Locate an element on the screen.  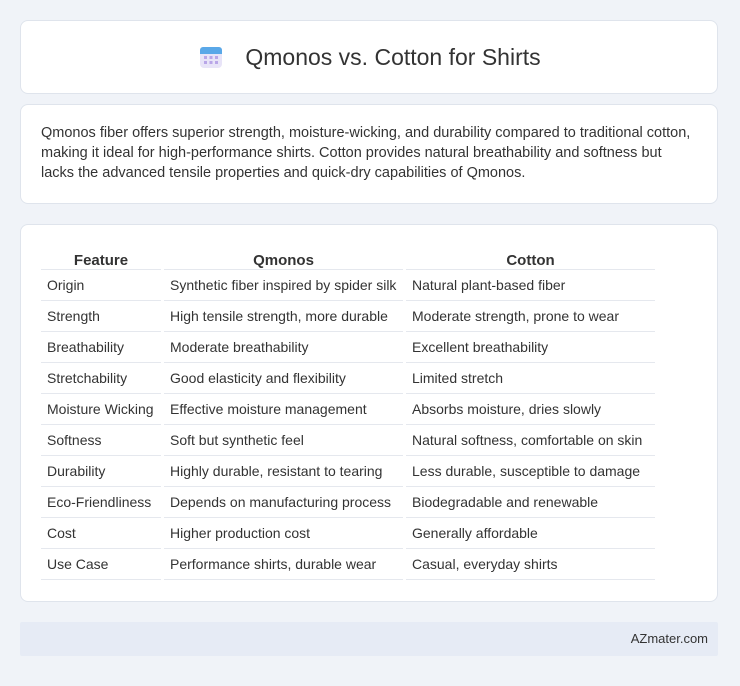
header-cotton: Cotton is located at coordinates (530, 257).